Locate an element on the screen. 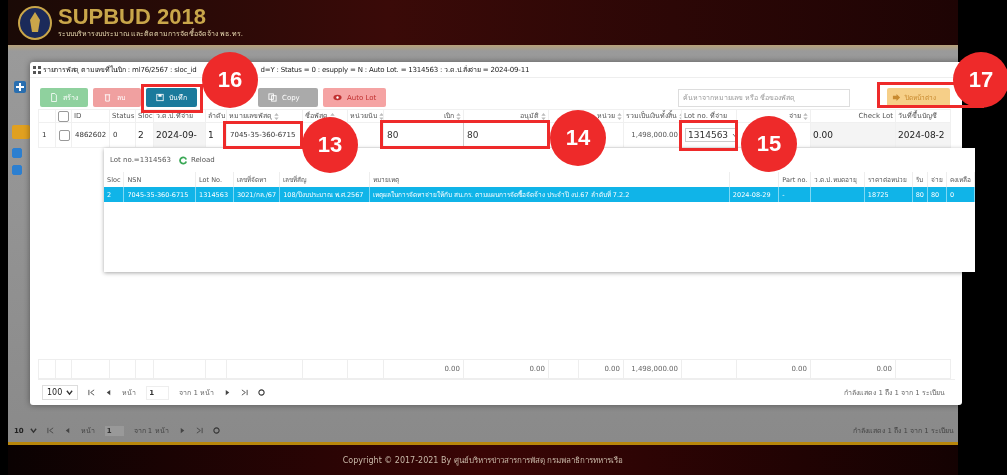 The height and width of the screenshot is (475, 1007). table-cell: 2 is located at coordinates (141, 135).